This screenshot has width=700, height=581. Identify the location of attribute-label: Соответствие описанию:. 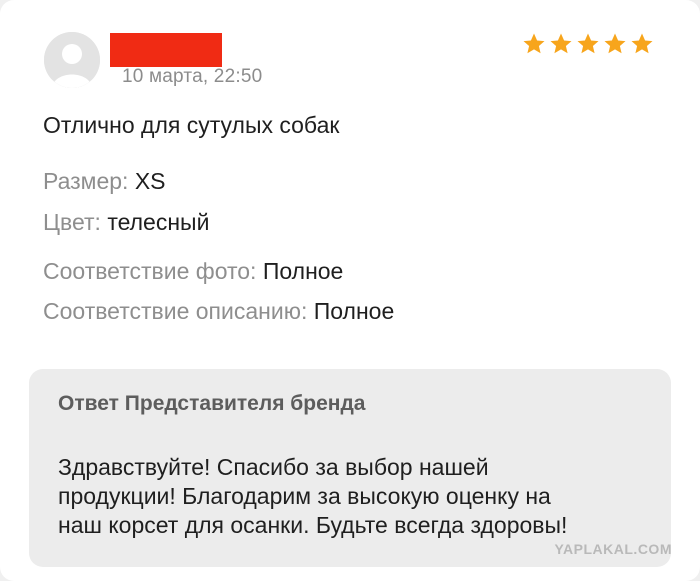
(175, 311).